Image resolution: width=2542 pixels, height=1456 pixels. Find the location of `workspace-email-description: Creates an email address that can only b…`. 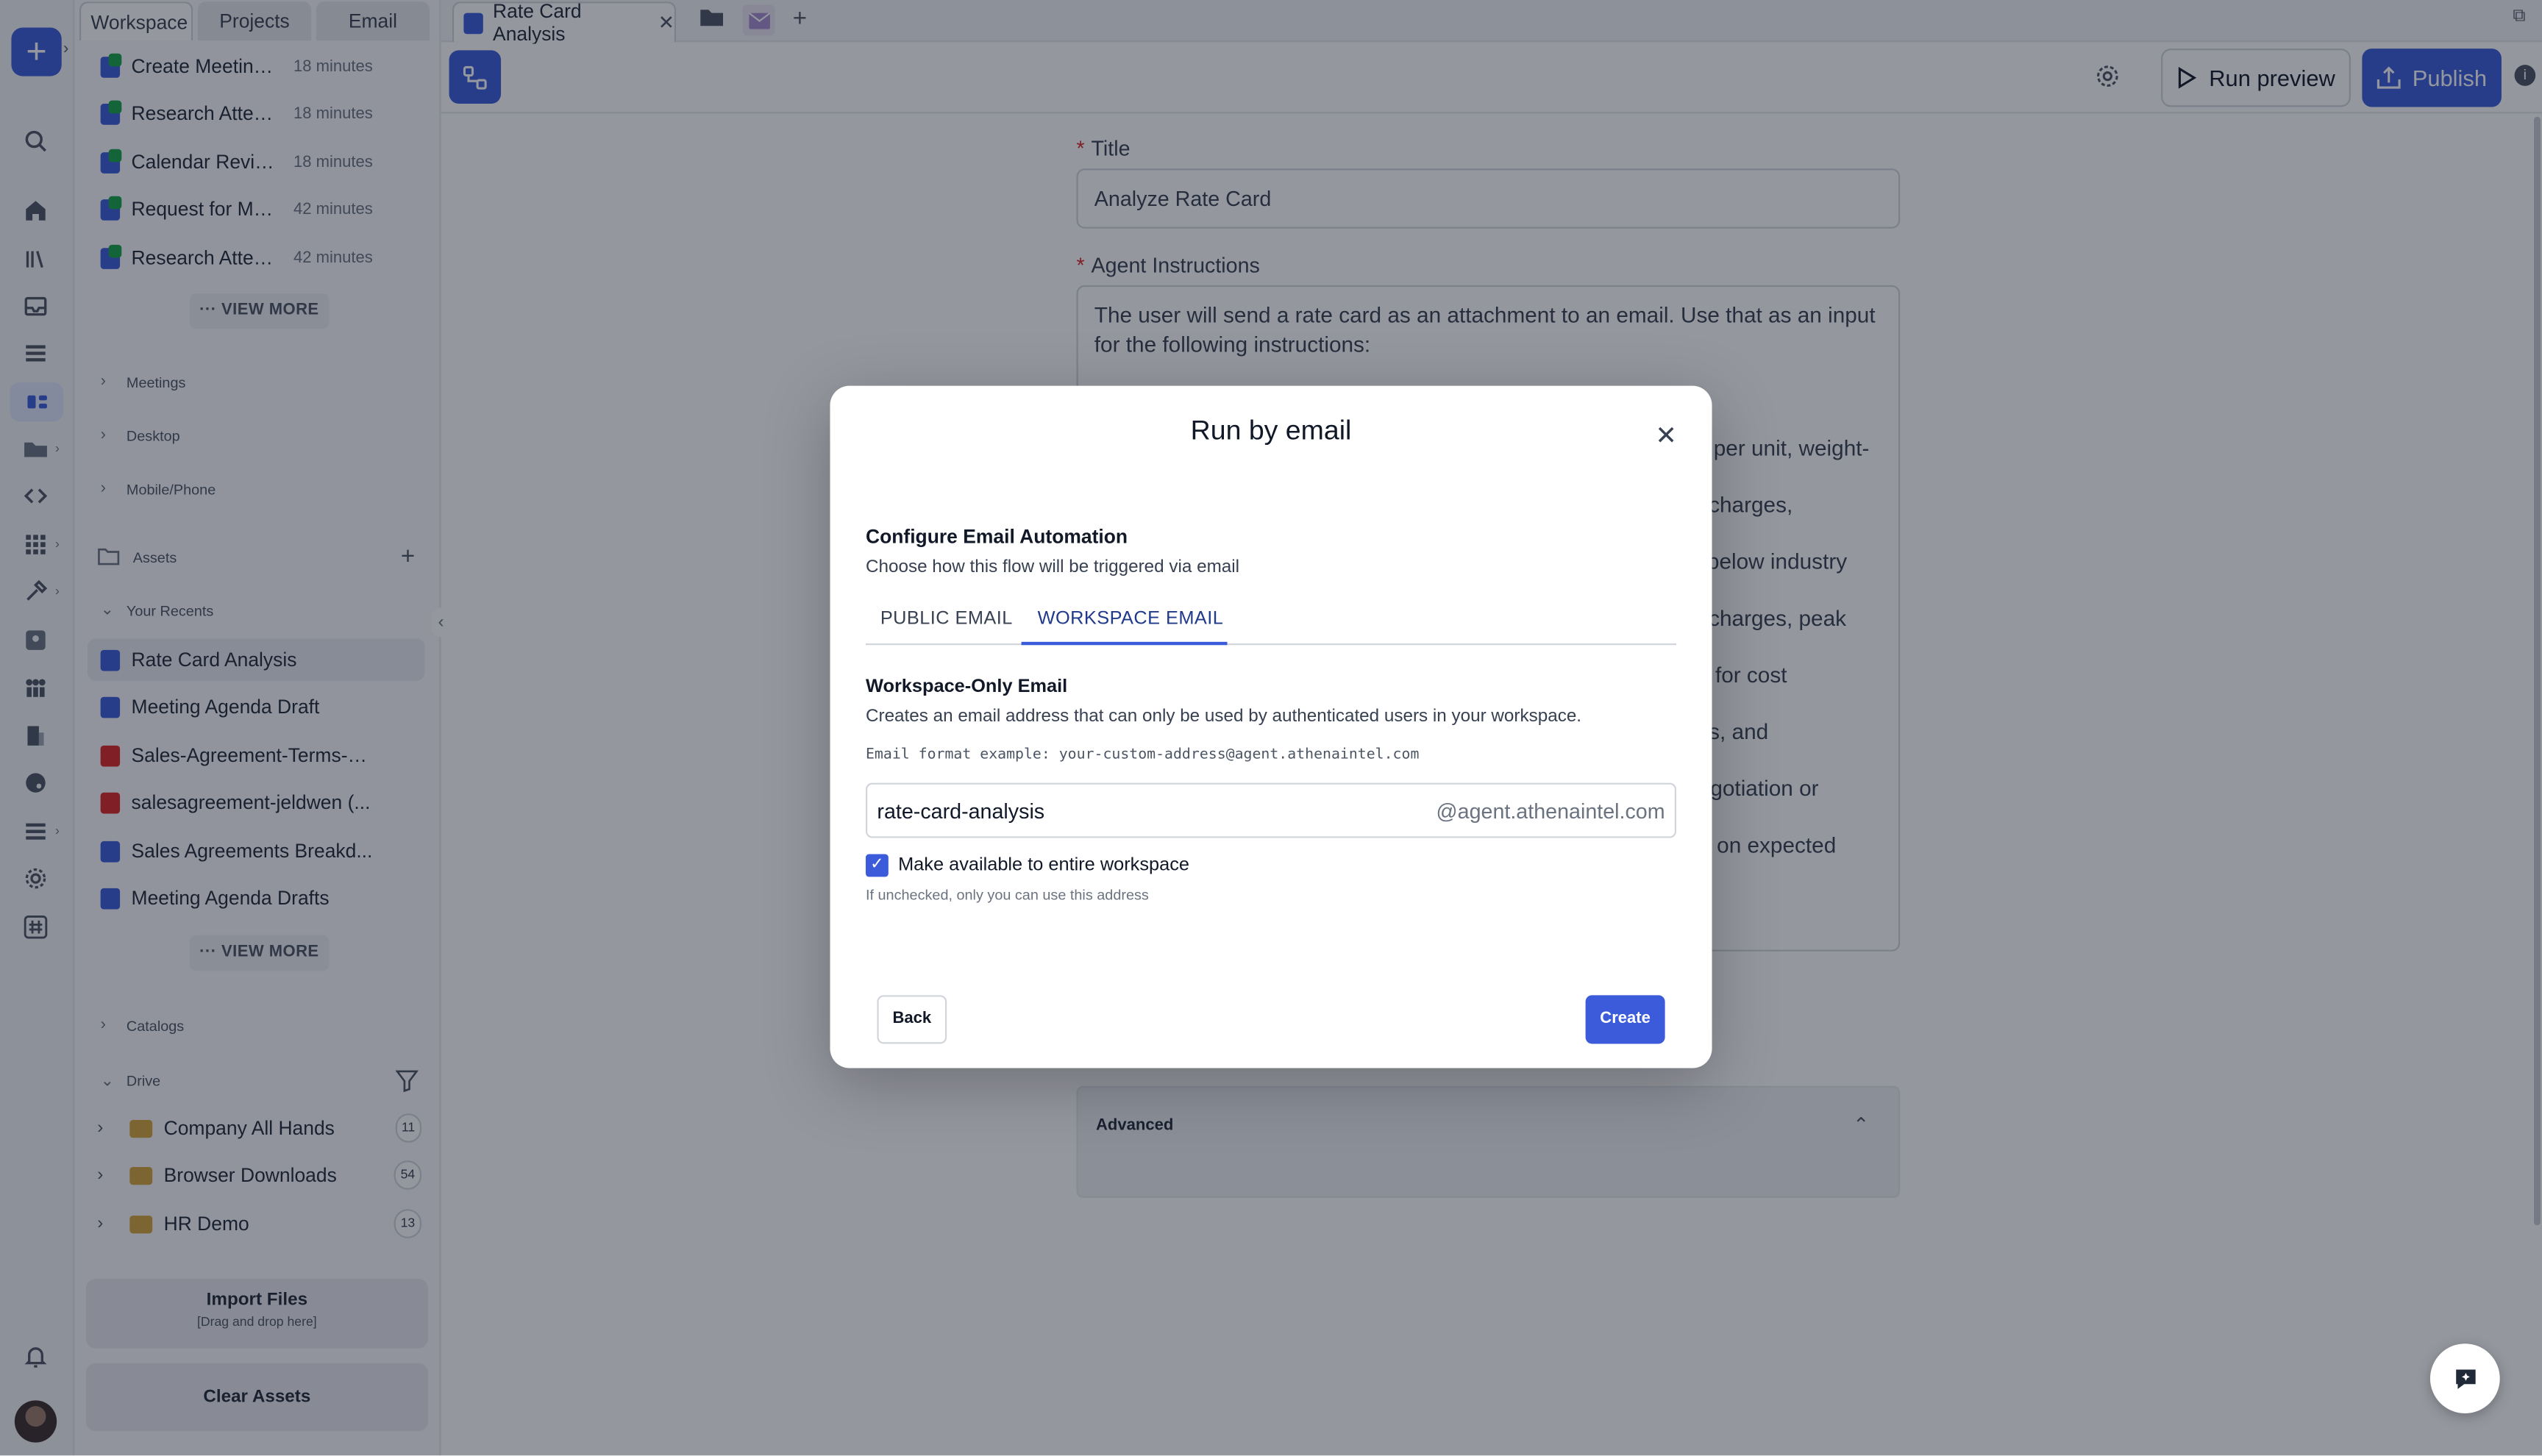

workspace-email-description: Creates an email address that can only b… is located at coordinates (1223, 716).